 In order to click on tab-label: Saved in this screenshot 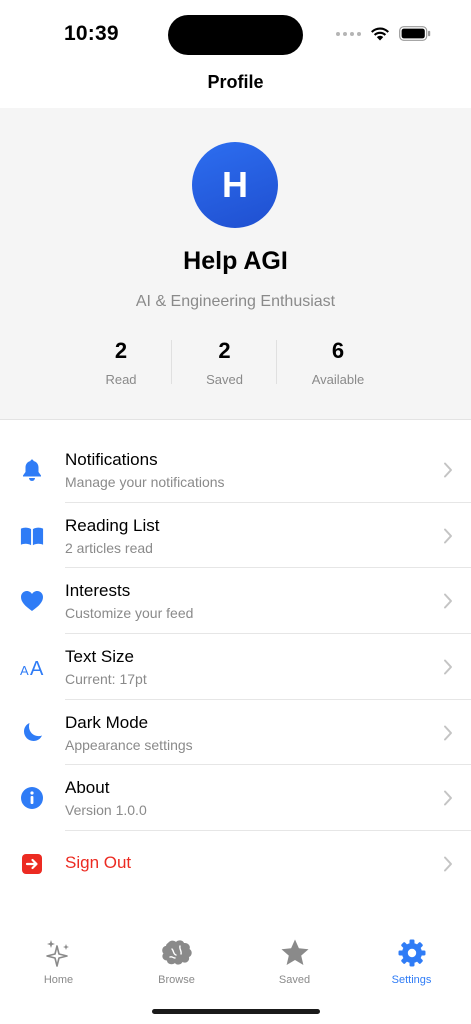, I will do `click(294, 980)`.